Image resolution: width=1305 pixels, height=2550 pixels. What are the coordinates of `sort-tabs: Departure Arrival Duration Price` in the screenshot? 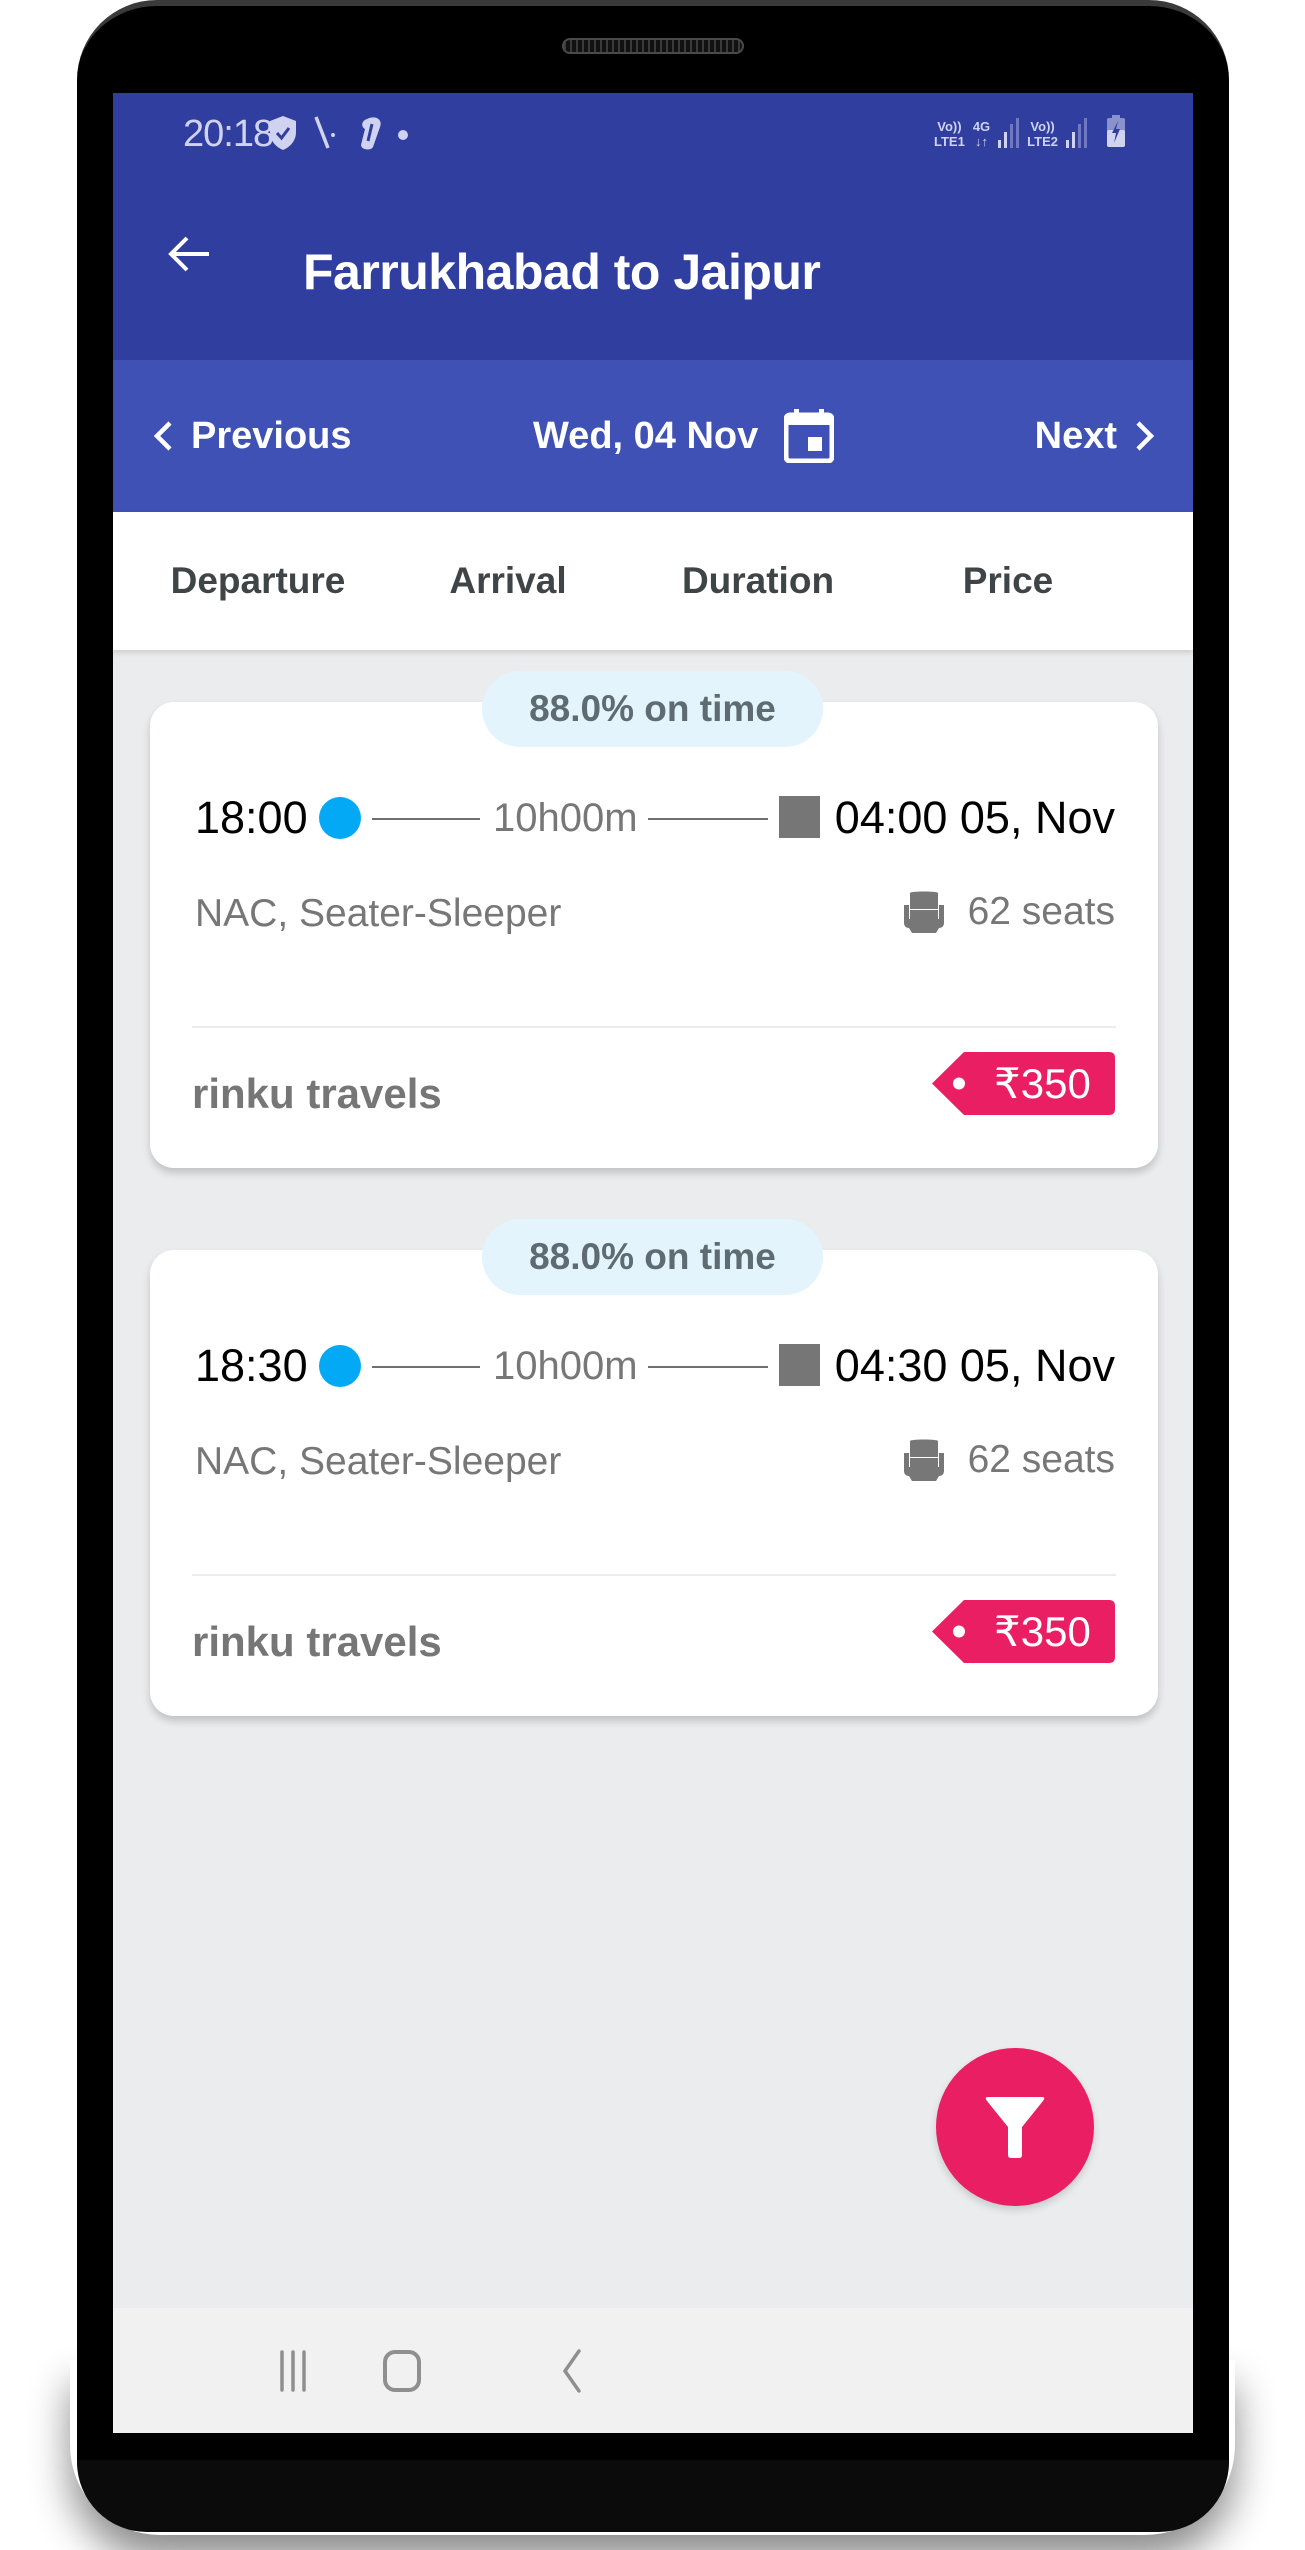 It's located at (653, 581).